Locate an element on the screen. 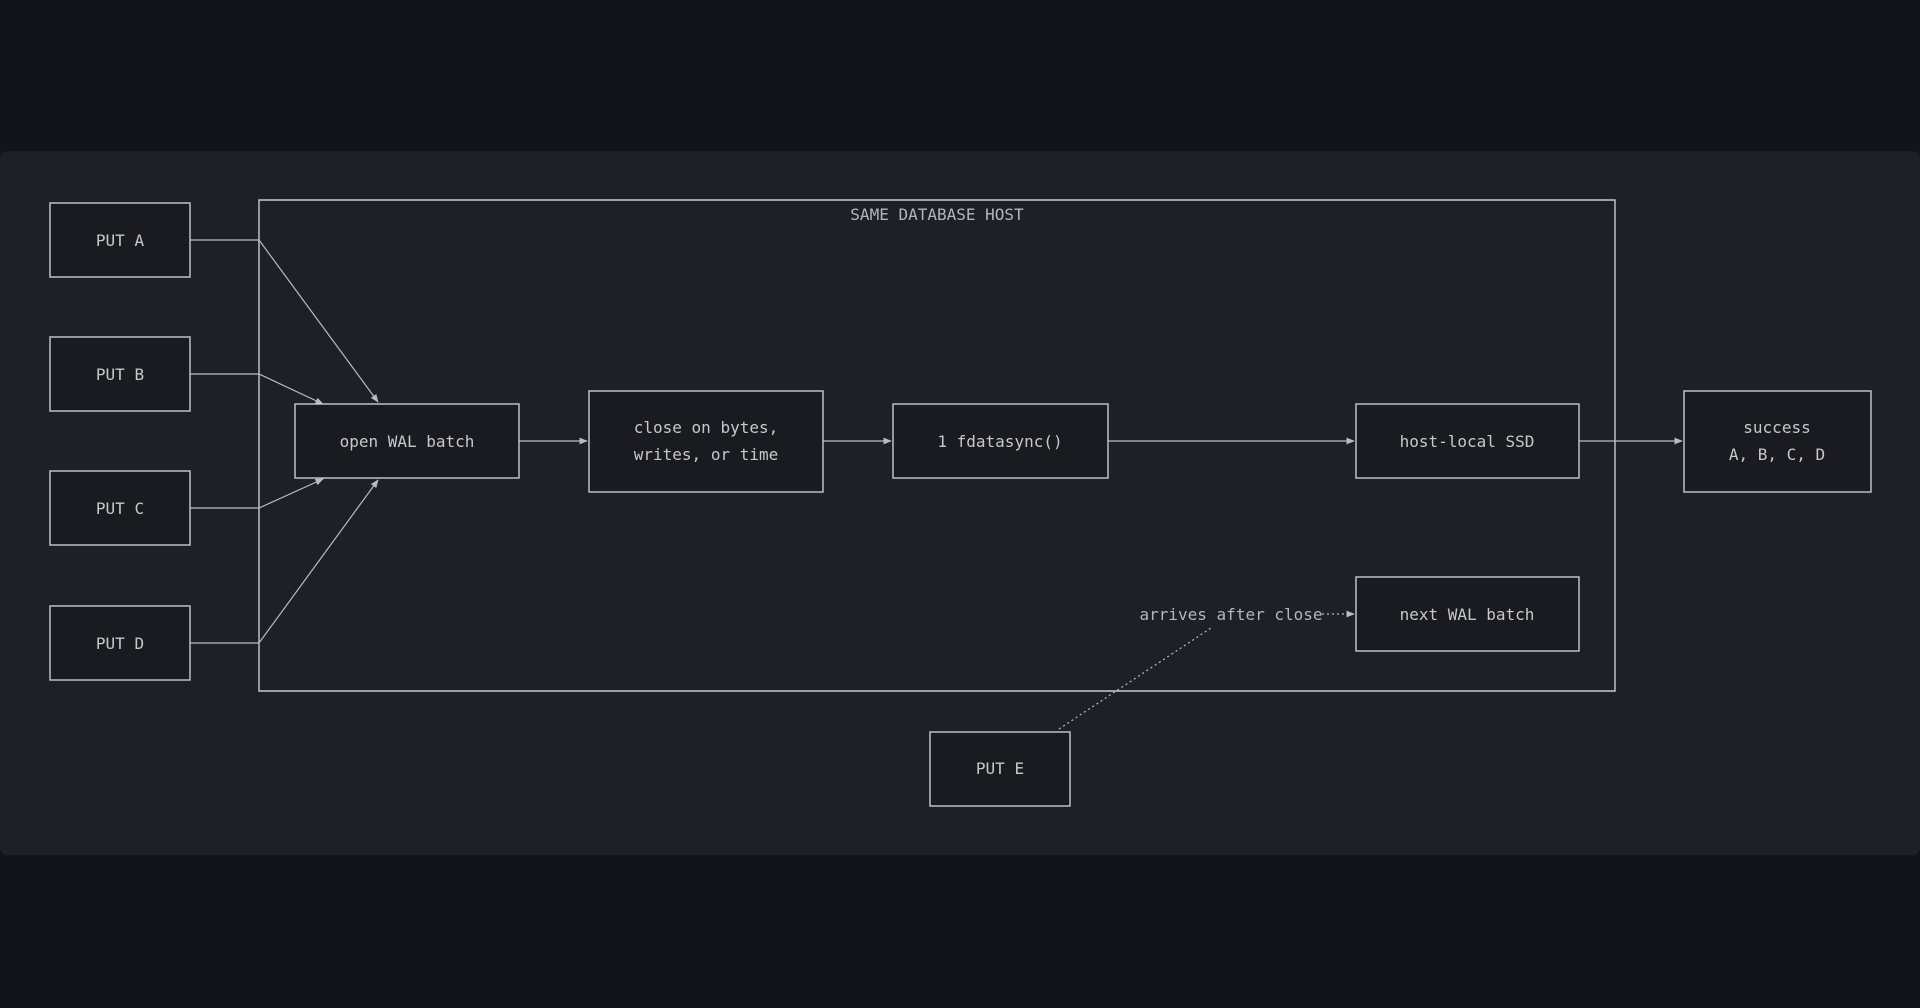 The height and width of the screenshot is (1008, 1920). node-next-batch-label: next WAL batch is located at coordinates (1467, 614).